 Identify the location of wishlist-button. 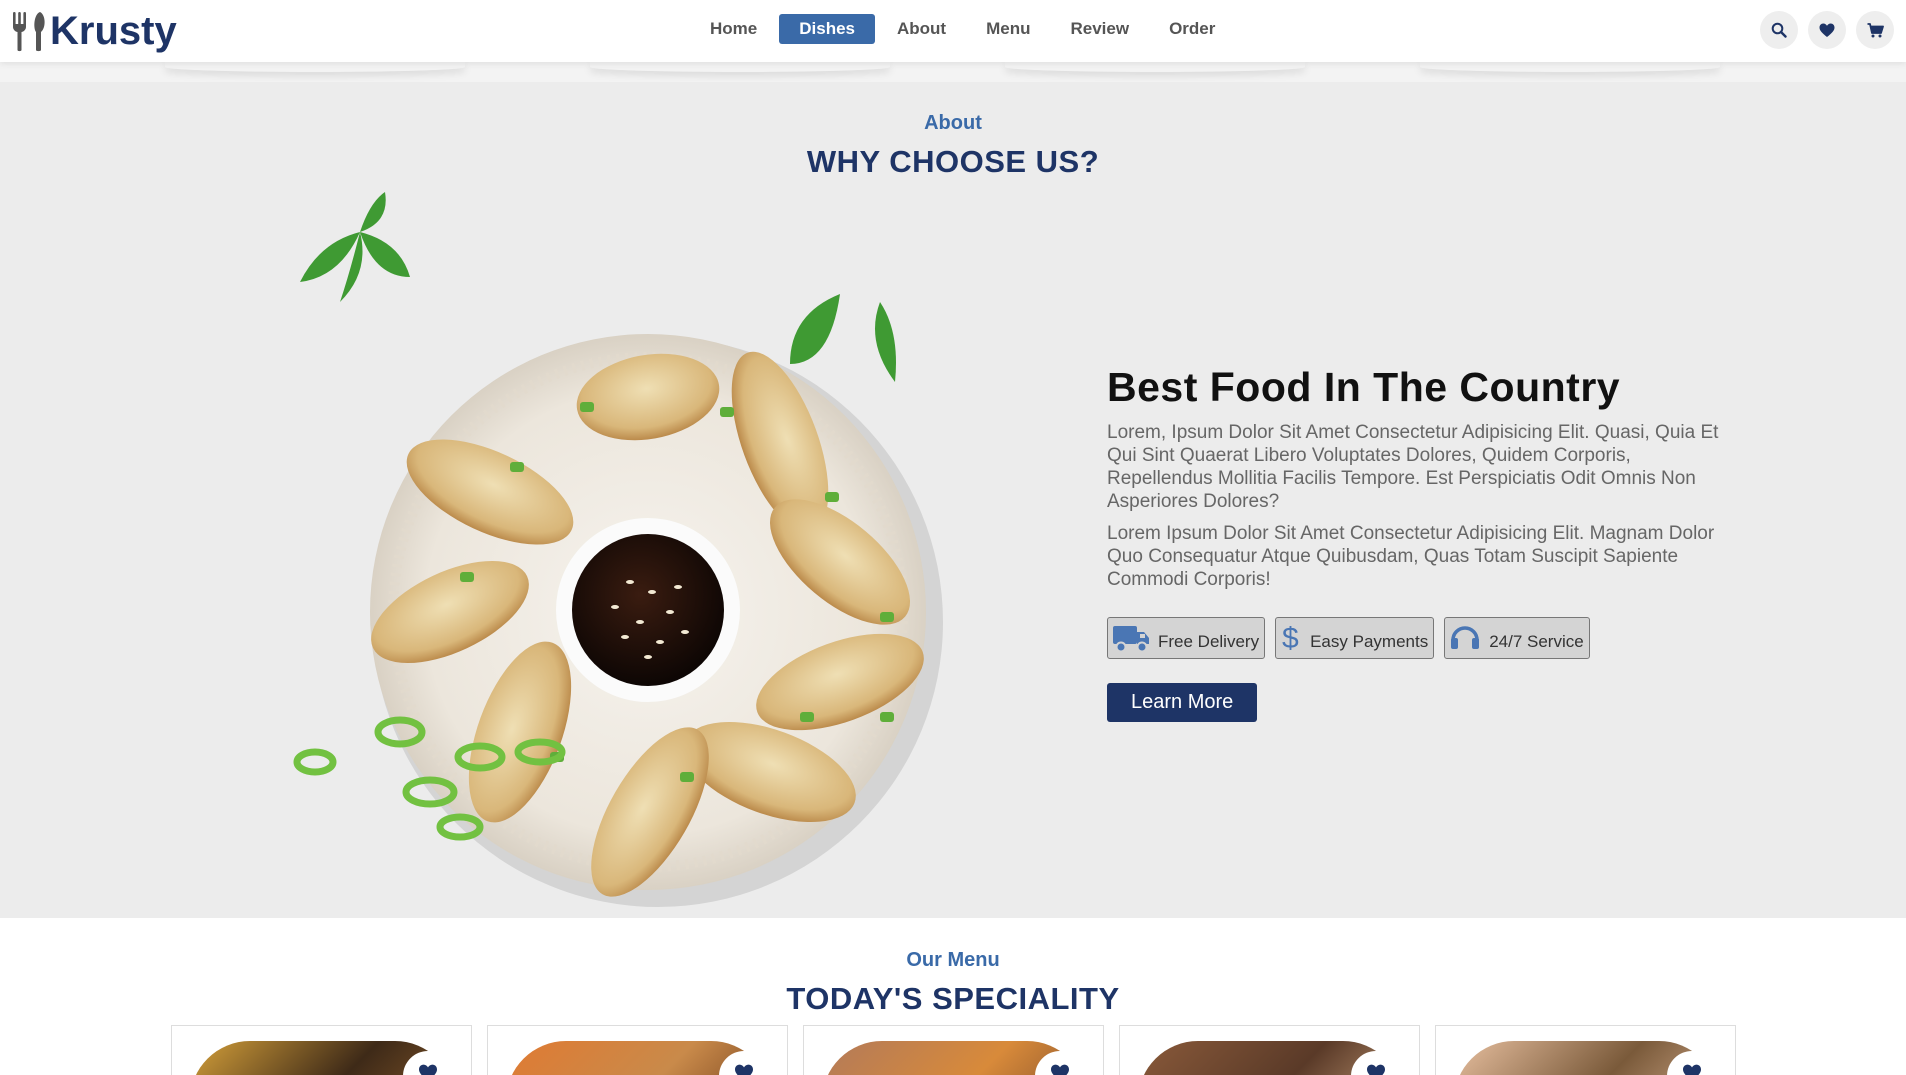
(1827, 30).